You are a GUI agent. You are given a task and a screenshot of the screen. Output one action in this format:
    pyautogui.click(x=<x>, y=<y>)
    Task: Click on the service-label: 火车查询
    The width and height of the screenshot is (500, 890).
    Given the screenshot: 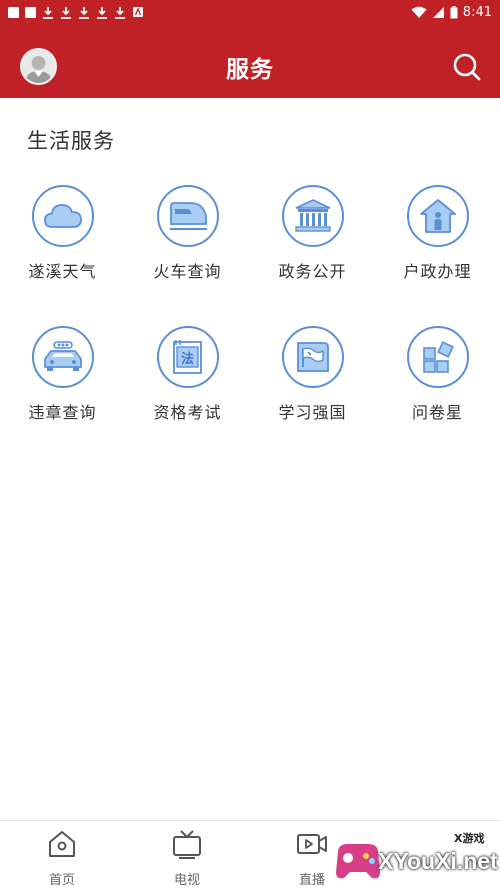 What is the action you would take?
    pyautogui.click(x=187, y=271)
    